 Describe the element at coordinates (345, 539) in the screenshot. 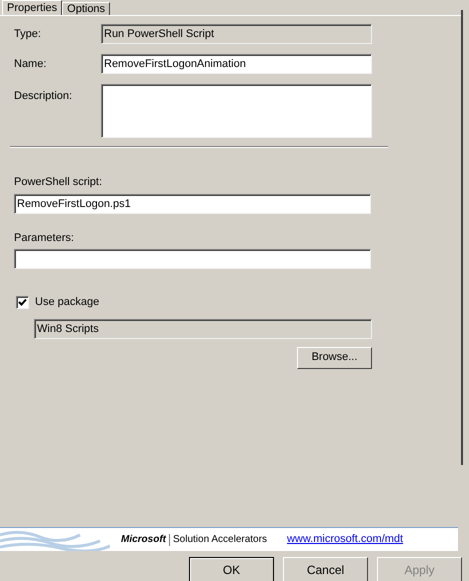

I see `website-link: www.microsoft.com/mdt` at that location.